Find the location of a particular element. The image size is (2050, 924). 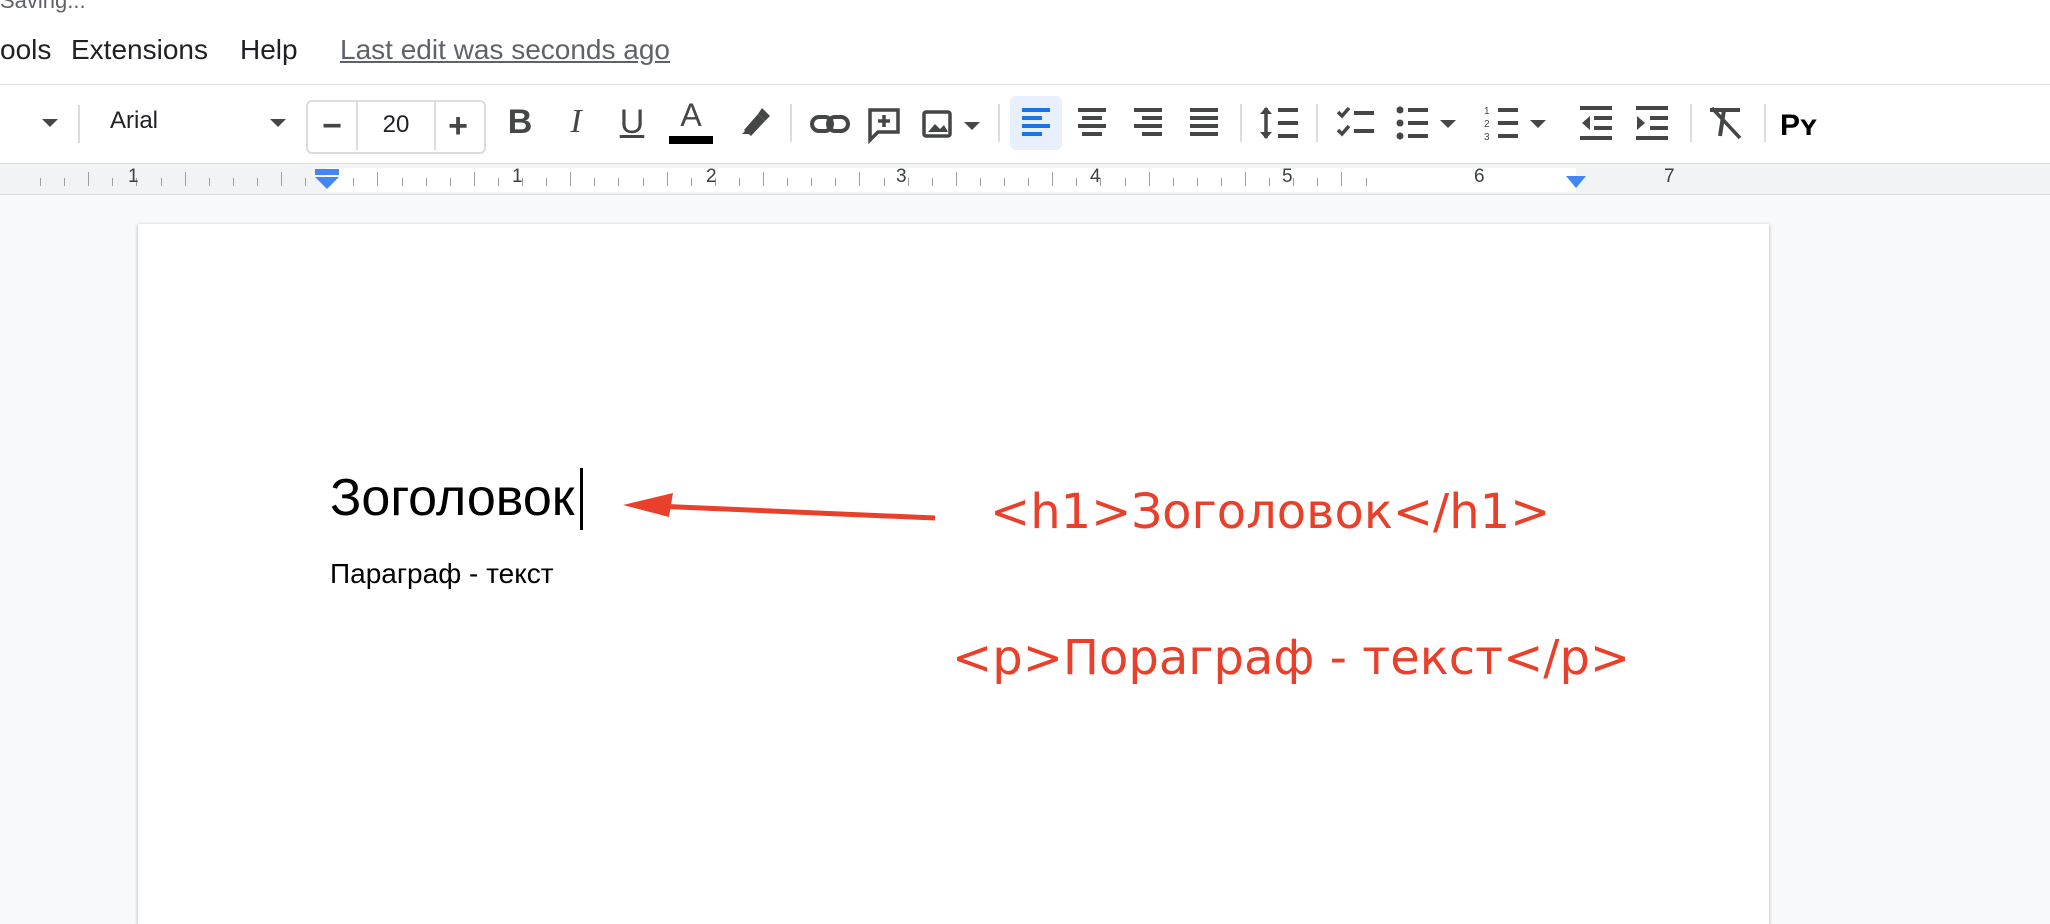

document-heading: Зоголовок is located at coordinates (452, 498).